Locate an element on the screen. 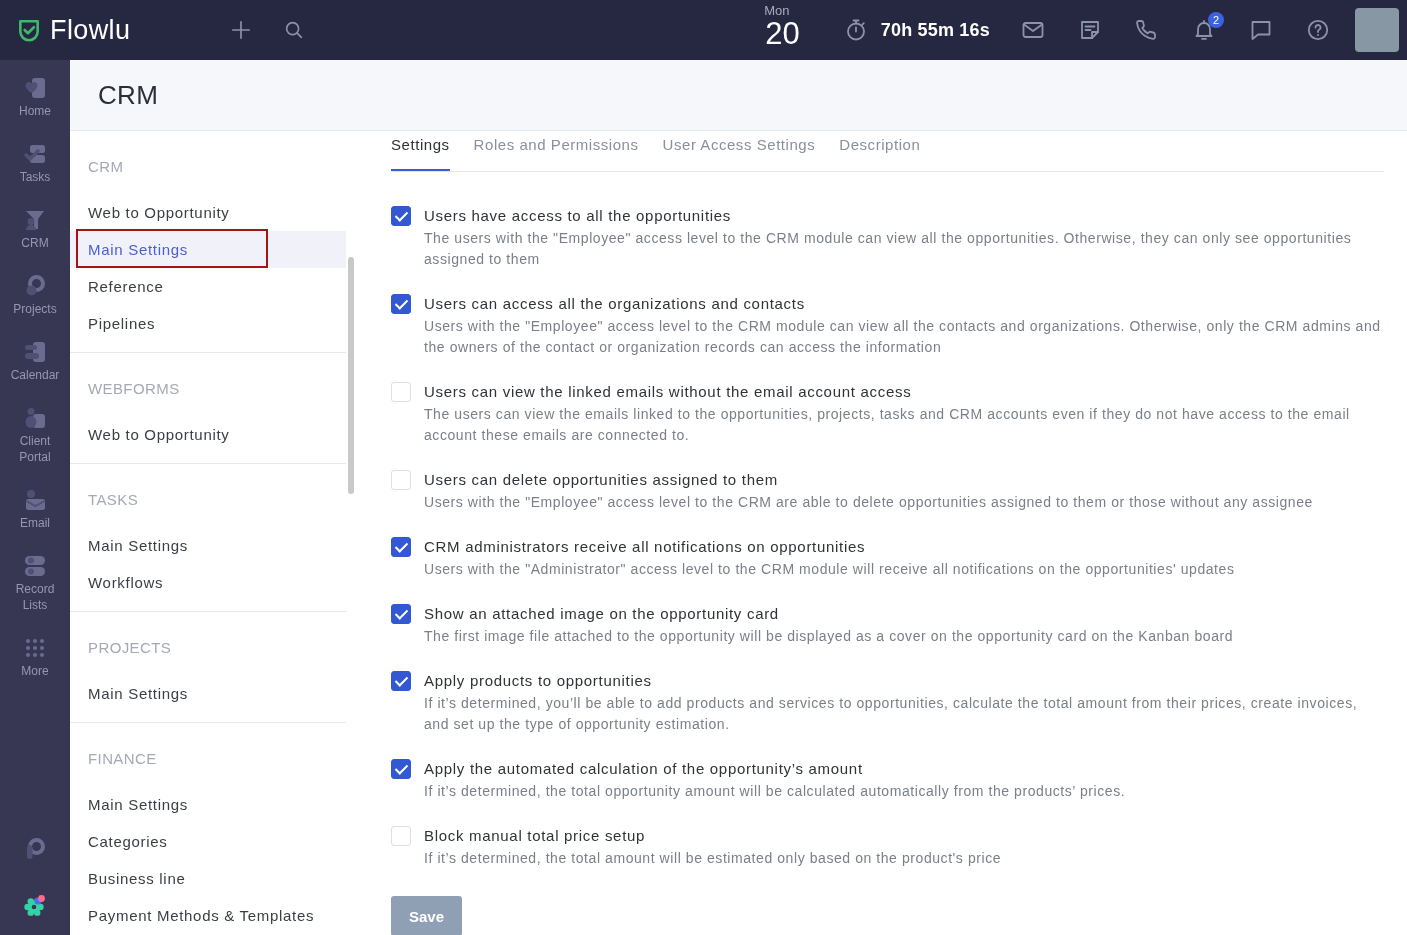 This screenshot has width=1407, height=935. option-title: Users can access all the organizations and contacts is located at coordinates (615, 304).